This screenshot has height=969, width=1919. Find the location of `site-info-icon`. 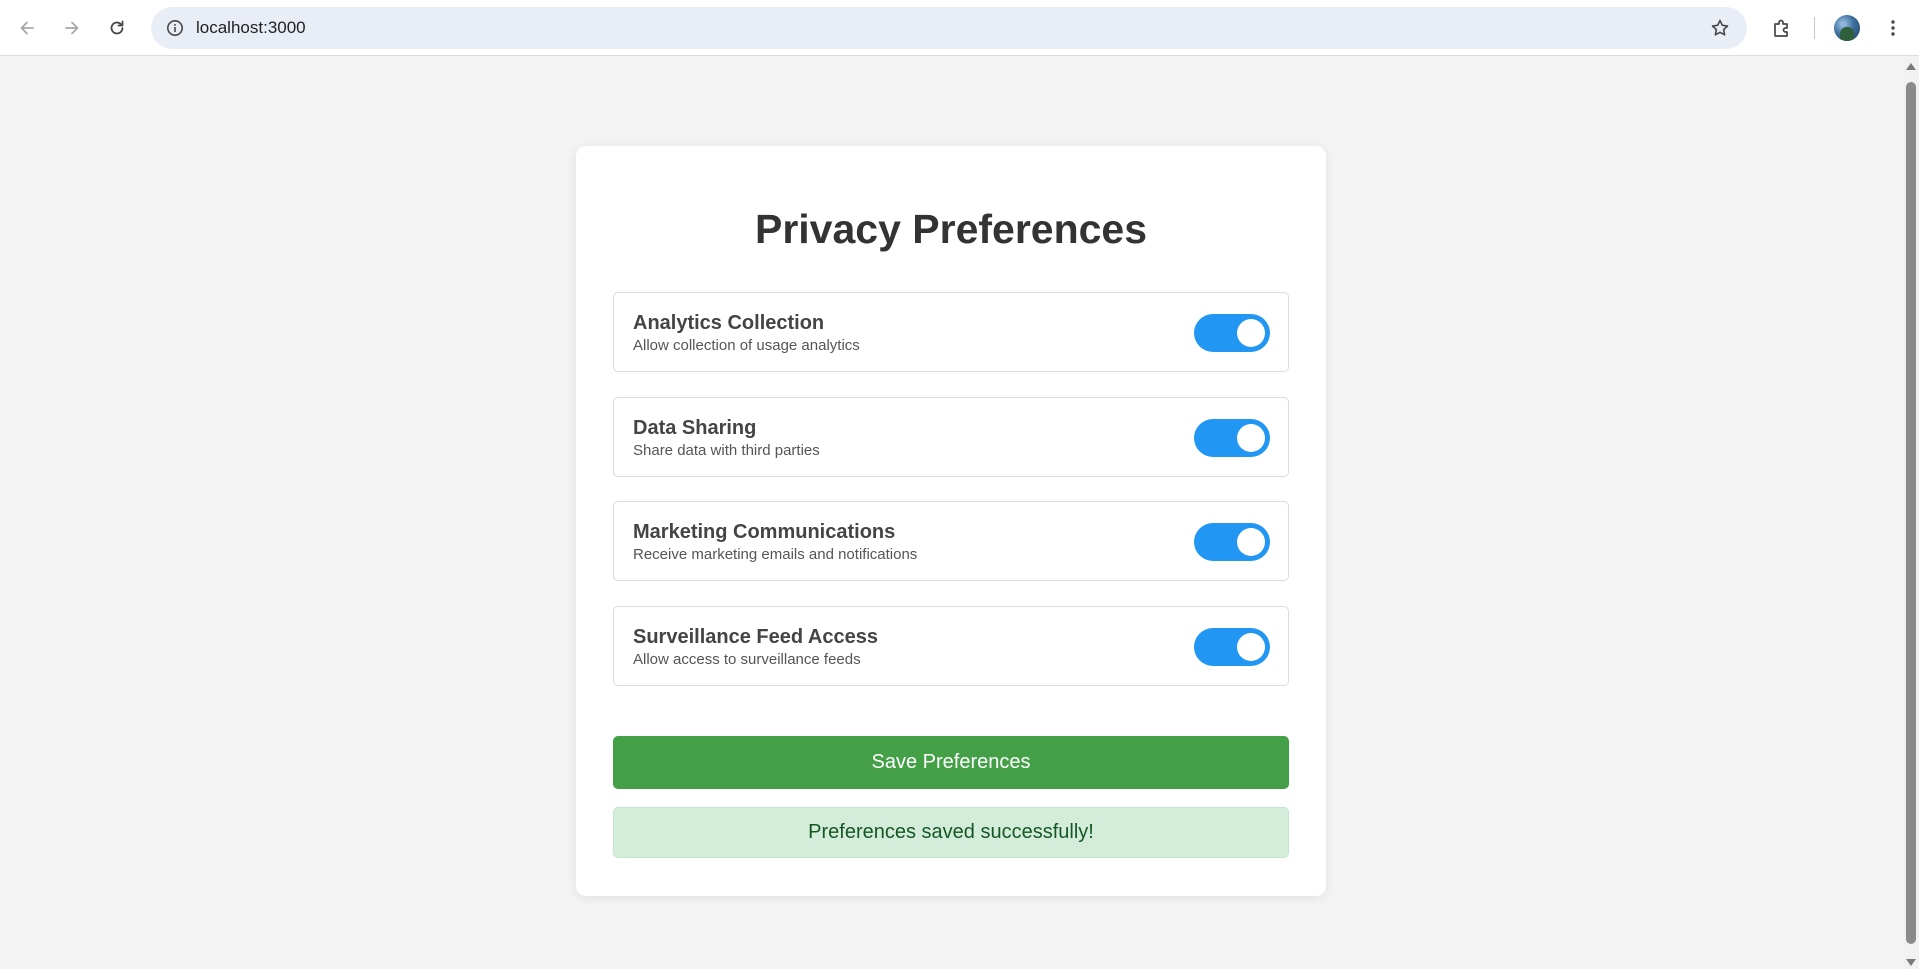

site-info-icon is located at coordinates (175, 28).